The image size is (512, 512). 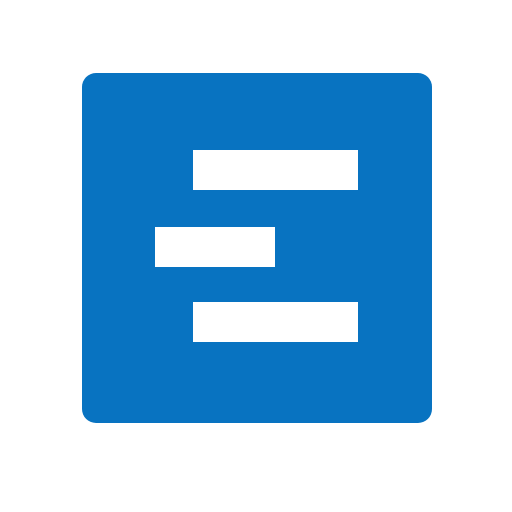 I want to click on top-bar, so click(x=275, y=170).